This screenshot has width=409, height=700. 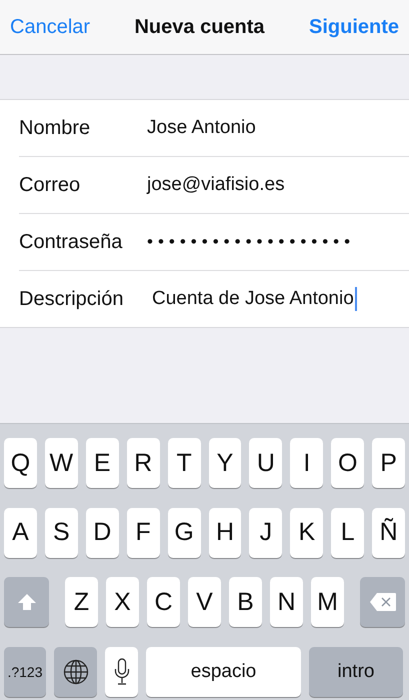 I want to click on field-label: Nombre, so click(x=55, y=128).